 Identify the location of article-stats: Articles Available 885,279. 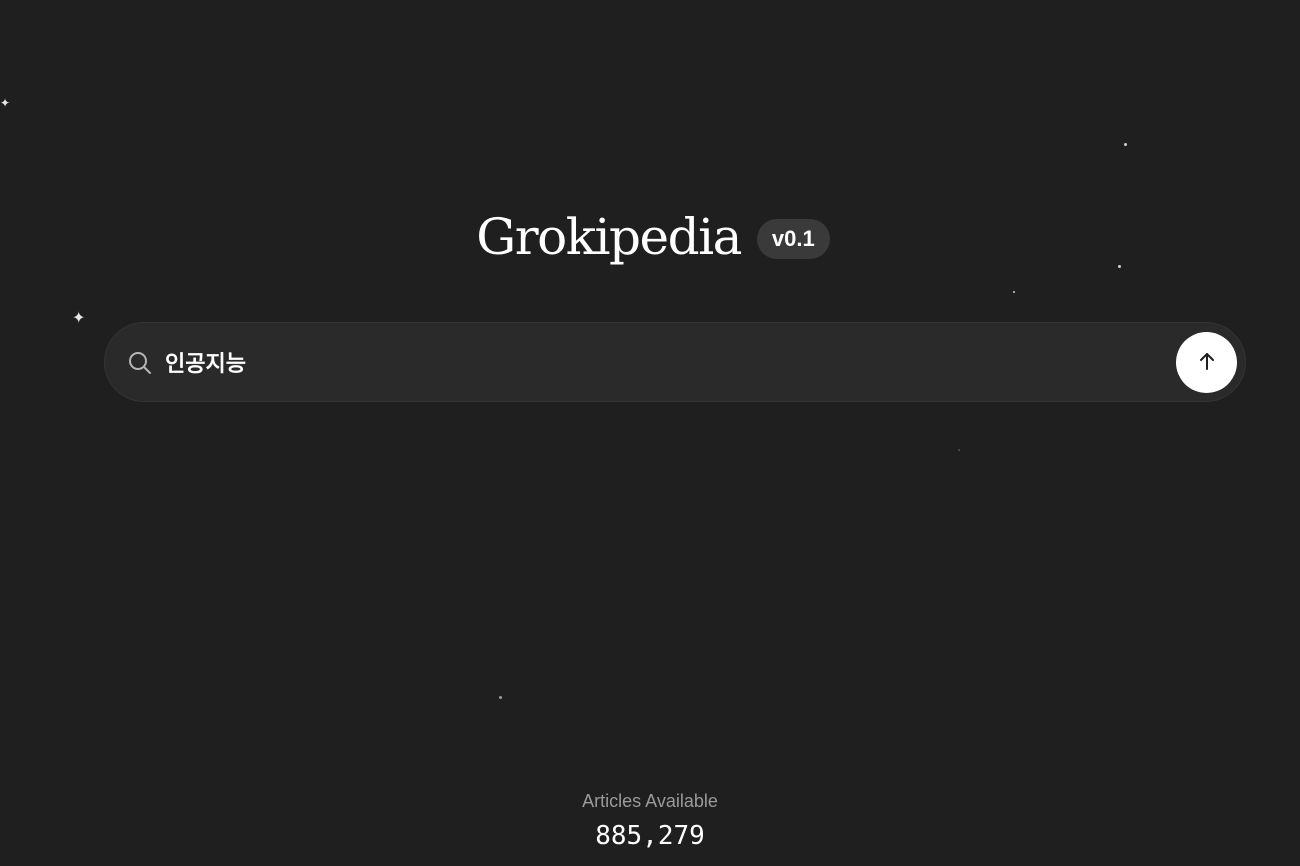
(650, 821).